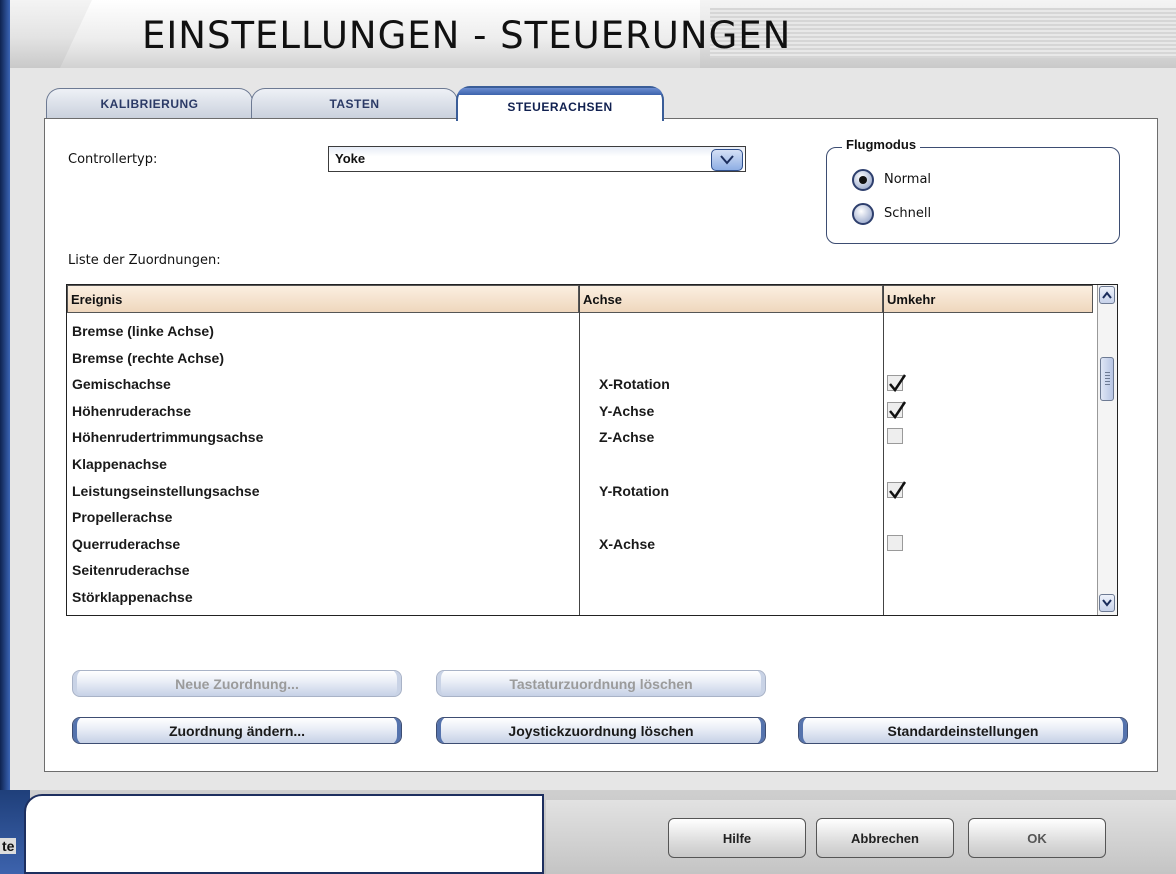  What do you see at coordinates (582, 598) in the screenshot?
I see `table-row: Störklappenachse` at bounding box center [582, 598].